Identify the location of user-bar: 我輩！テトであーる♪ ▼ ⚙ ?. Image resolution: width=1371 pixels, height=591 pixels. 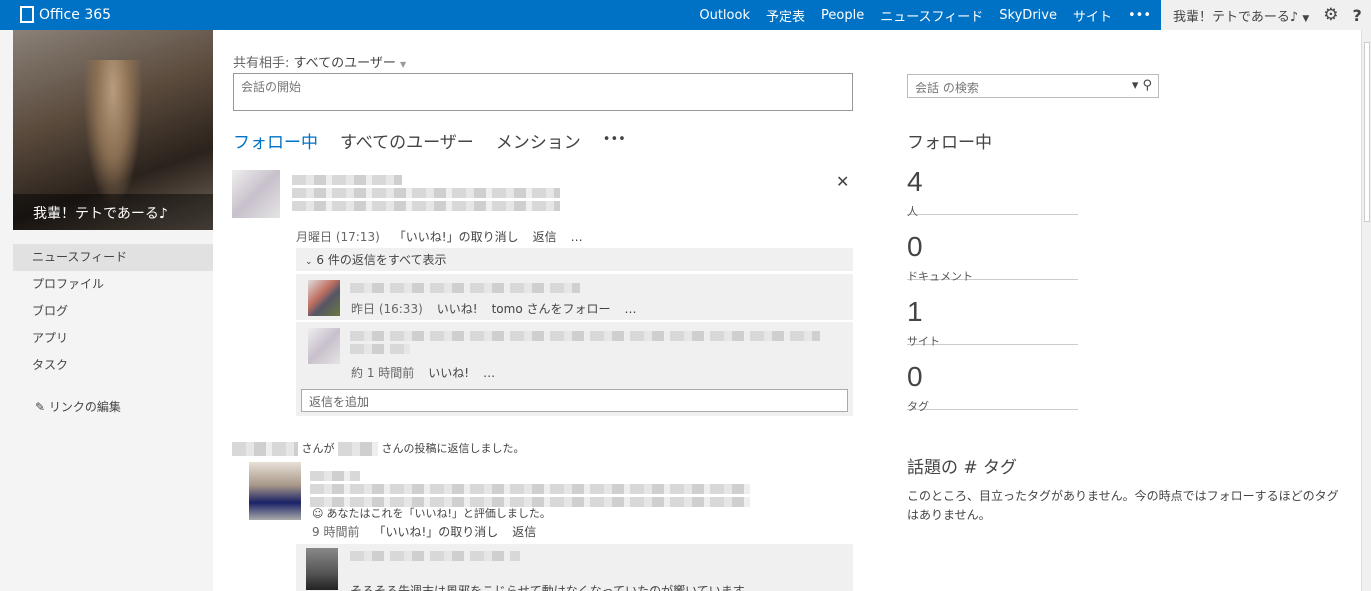
(1266, 15).